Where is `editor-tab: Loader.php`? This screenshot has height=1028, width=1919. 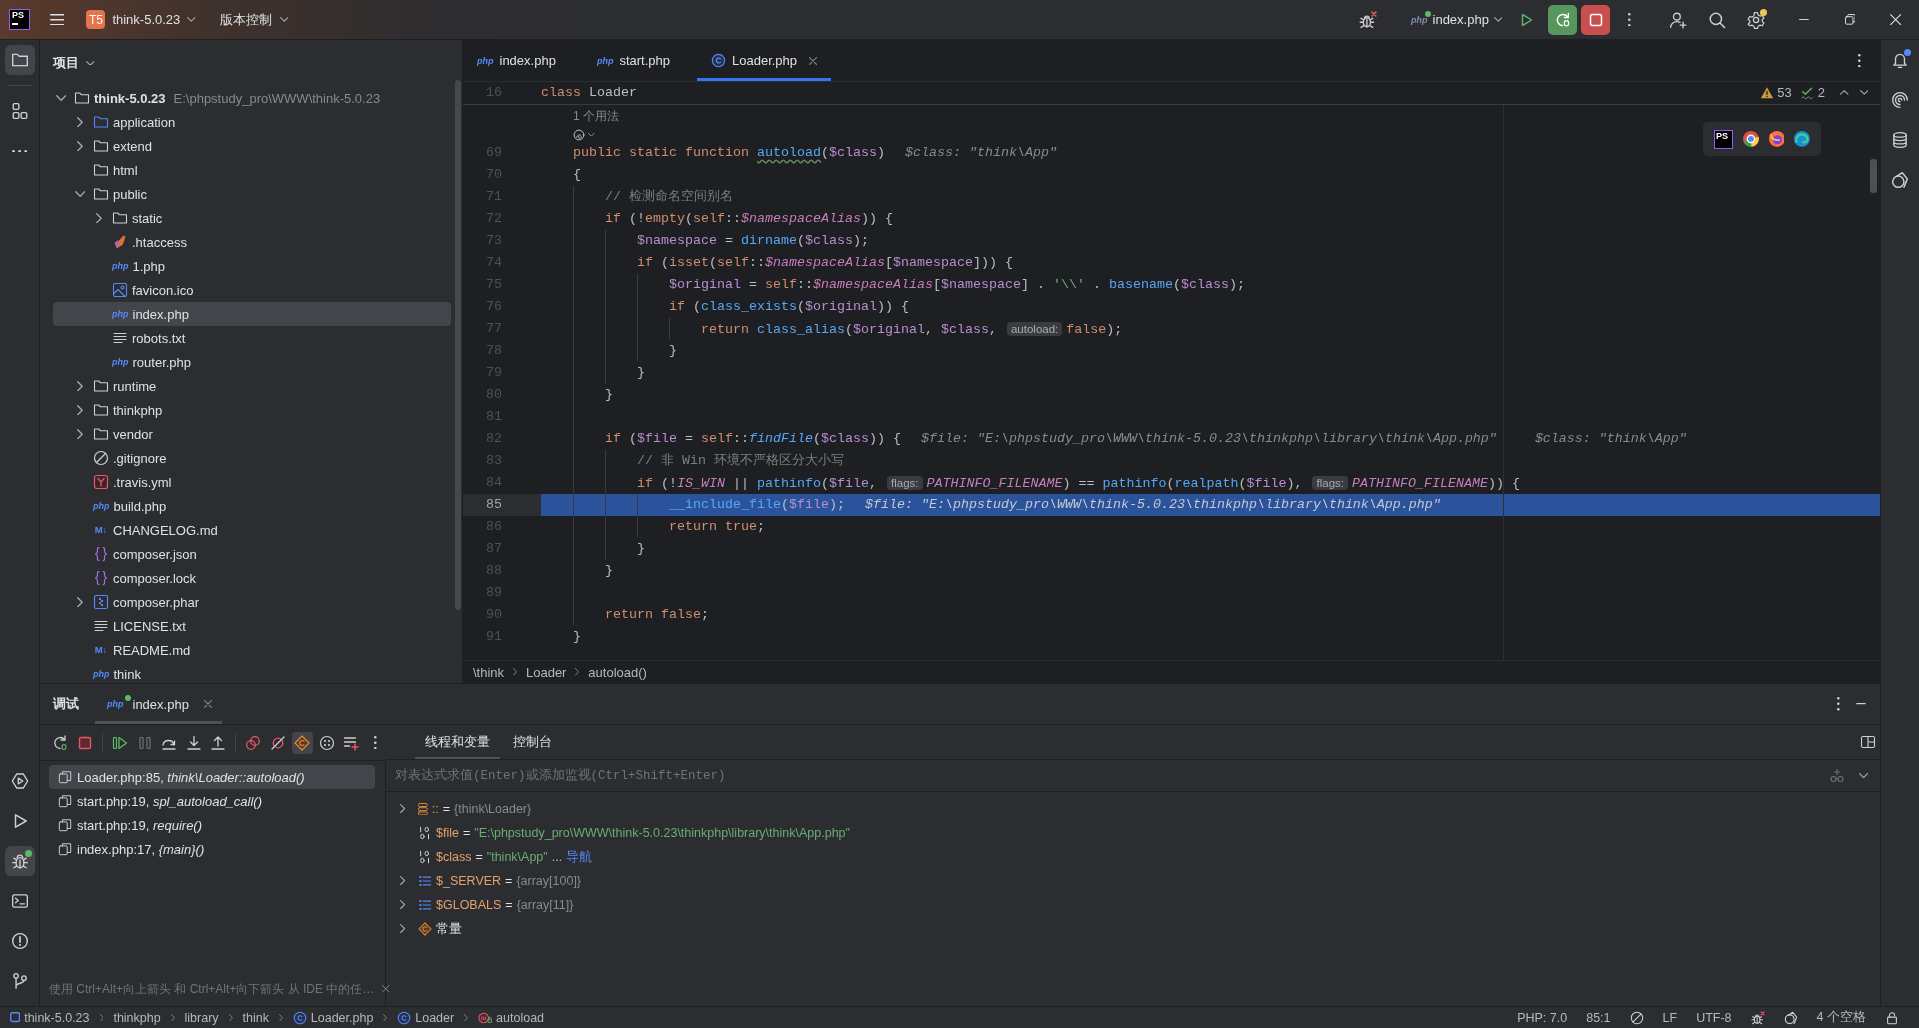
editor-tab: Loader.php is located at coordinates (764, 60).